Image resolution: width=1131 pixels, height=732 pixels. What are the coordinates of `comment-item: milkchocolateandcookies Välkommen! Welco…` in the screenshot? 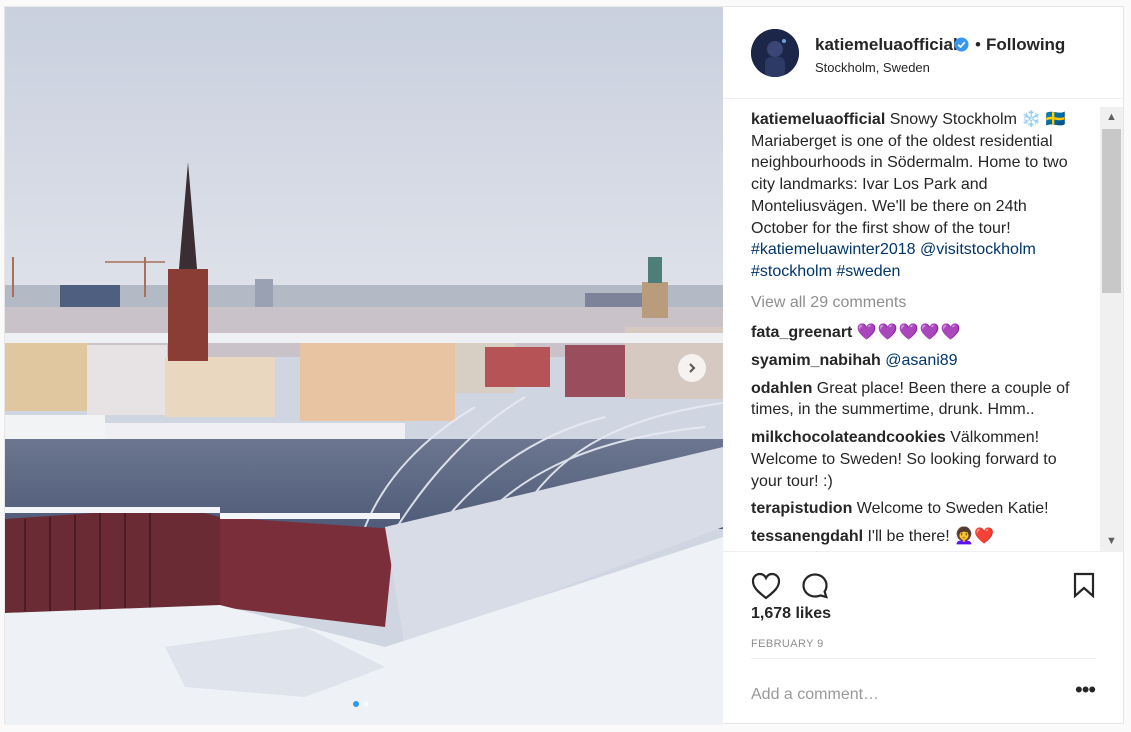 It's located at (919, 459).